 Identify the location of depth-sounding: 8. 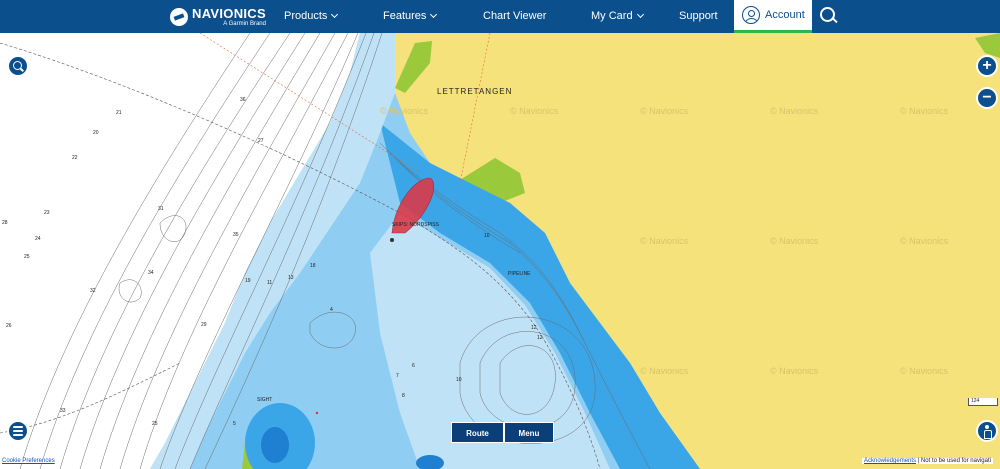
(403, 396).